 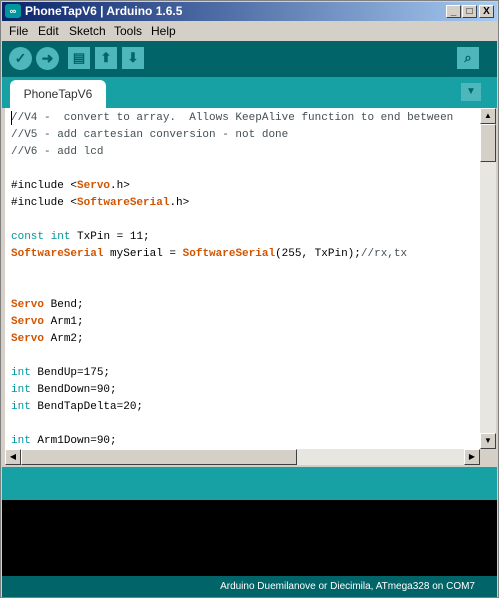 What do you see at coordinates (87, 31) in the screenshot?
I see `menu-sketch: Sketch` at bounding box center [87, 31].